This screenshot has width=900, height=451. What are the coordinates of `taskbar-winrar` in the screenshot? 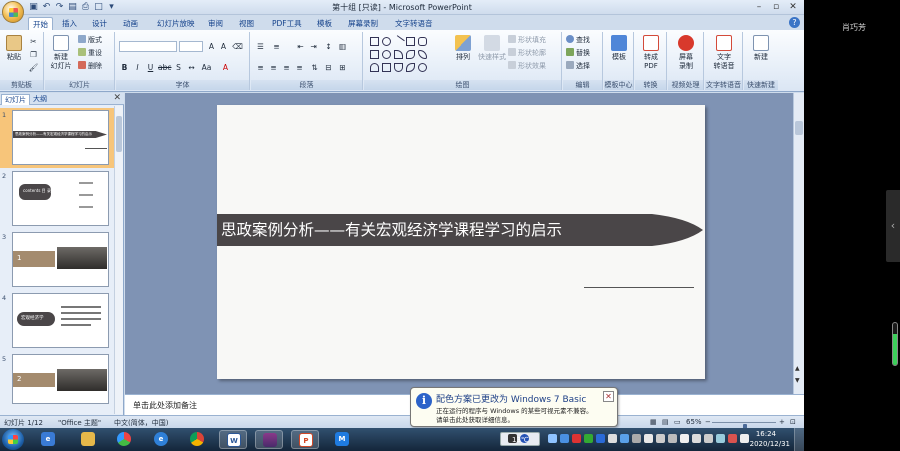 It's located at (269, 439).